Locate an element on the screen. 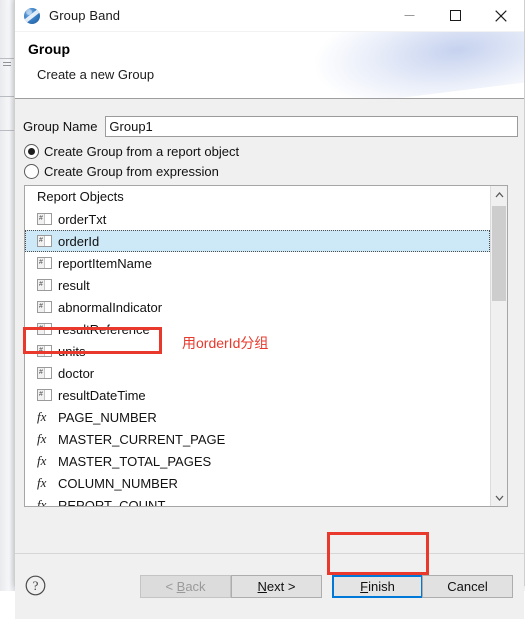 The width and height of the screenshot is (525, 619). page-title: Group is located at coordinates (49, 49).